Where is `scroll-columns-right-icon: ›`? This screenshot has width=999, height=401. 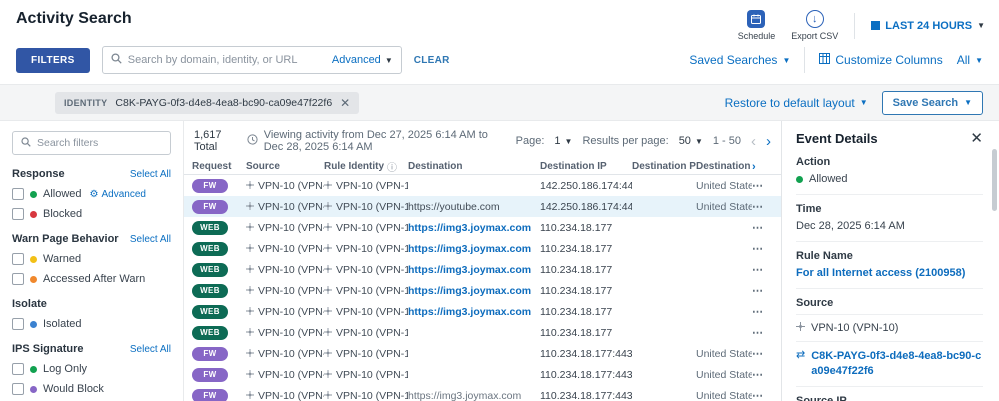 scroll-columns-right-icon: › is located at coordinates (763, 167).